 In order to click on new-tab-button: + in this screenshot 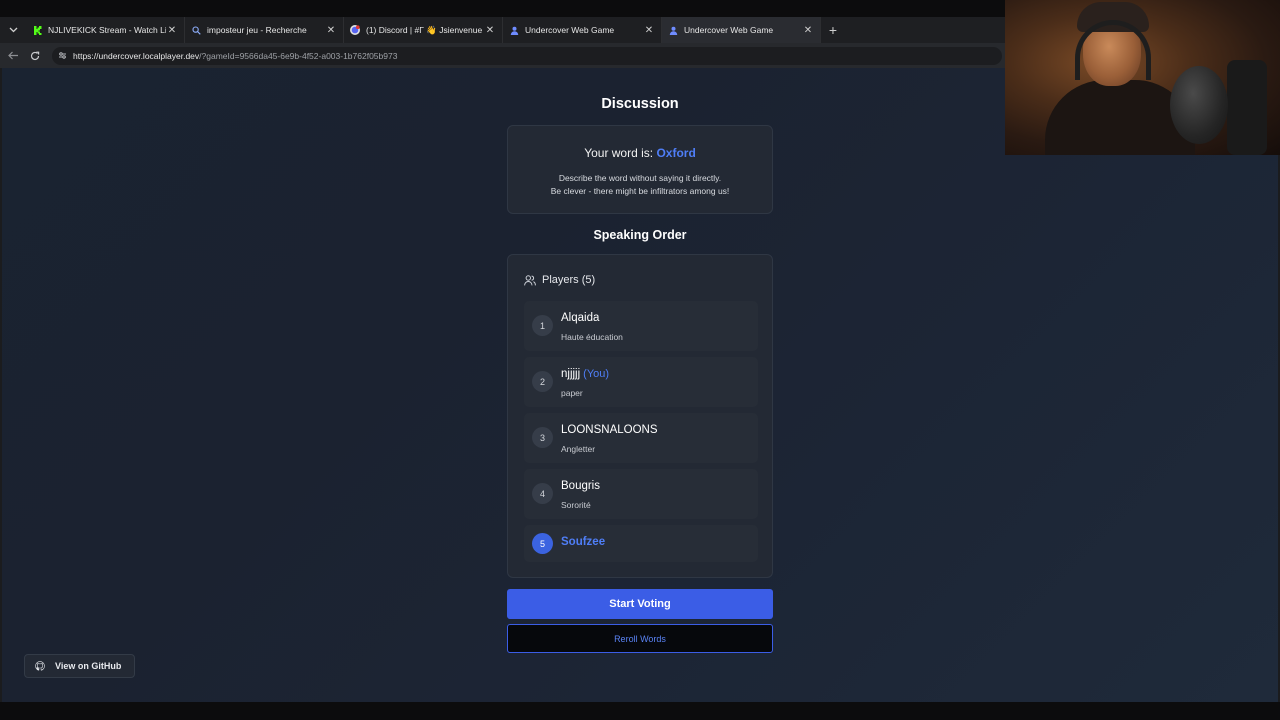, I will do `click(833, 30)`.